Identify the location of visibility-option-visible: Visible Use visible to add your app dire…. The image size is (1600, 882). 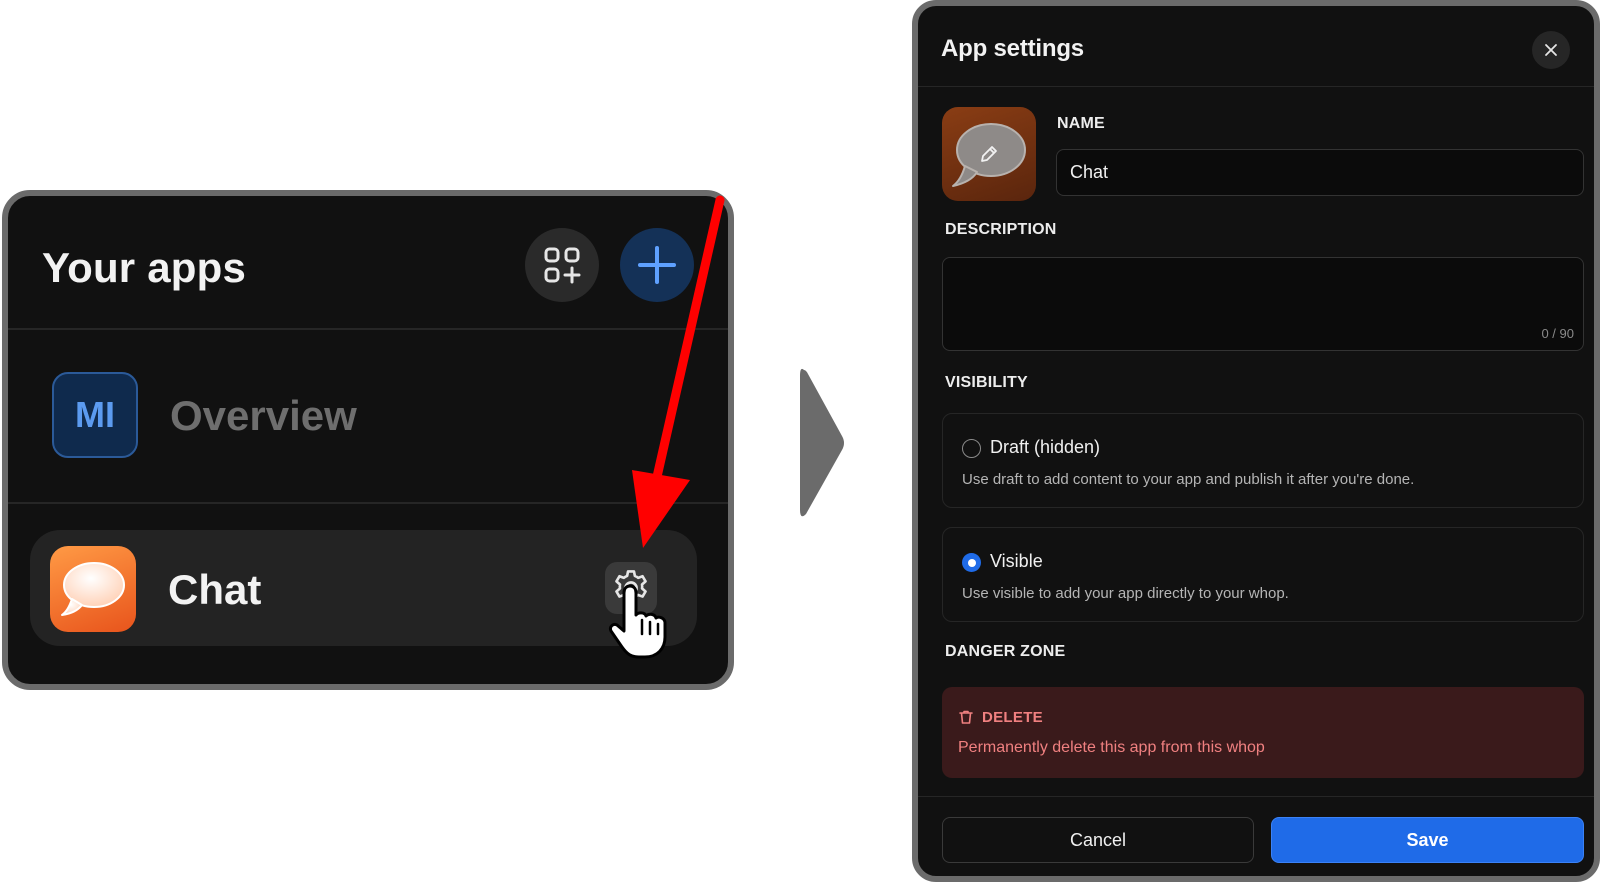
(1263, 574).